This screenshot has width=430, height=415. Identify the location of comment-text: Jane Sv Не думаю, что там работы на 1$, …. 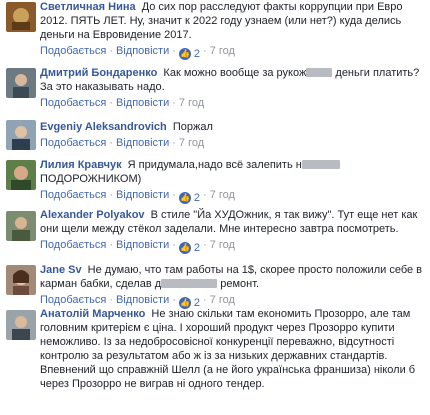
(232, 277).